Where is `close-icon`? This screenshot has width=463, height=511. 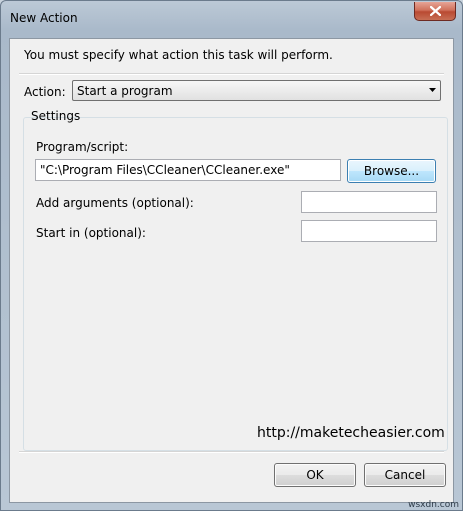 close-icon is located at coordinates (435, 11).